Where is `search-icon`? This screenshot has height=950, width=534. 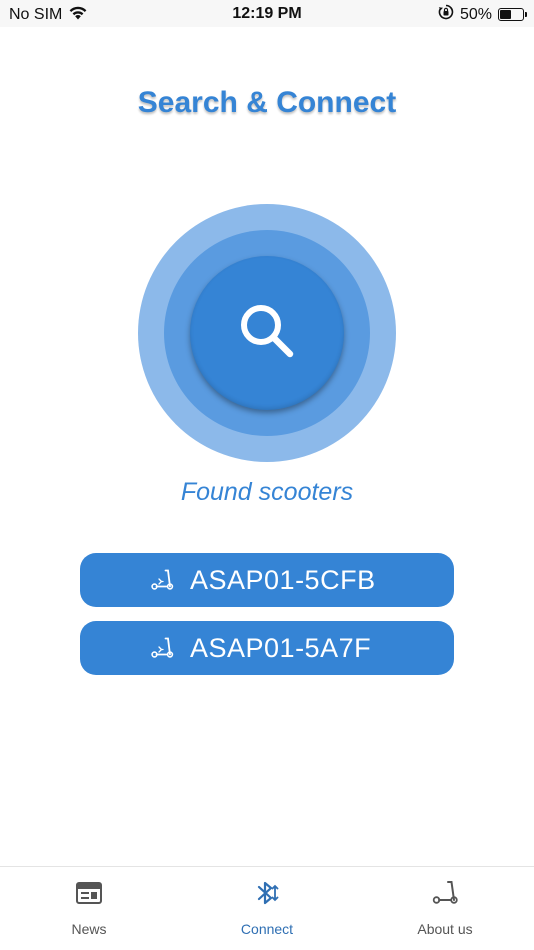
search-icon is located at coordinates (267, 333).